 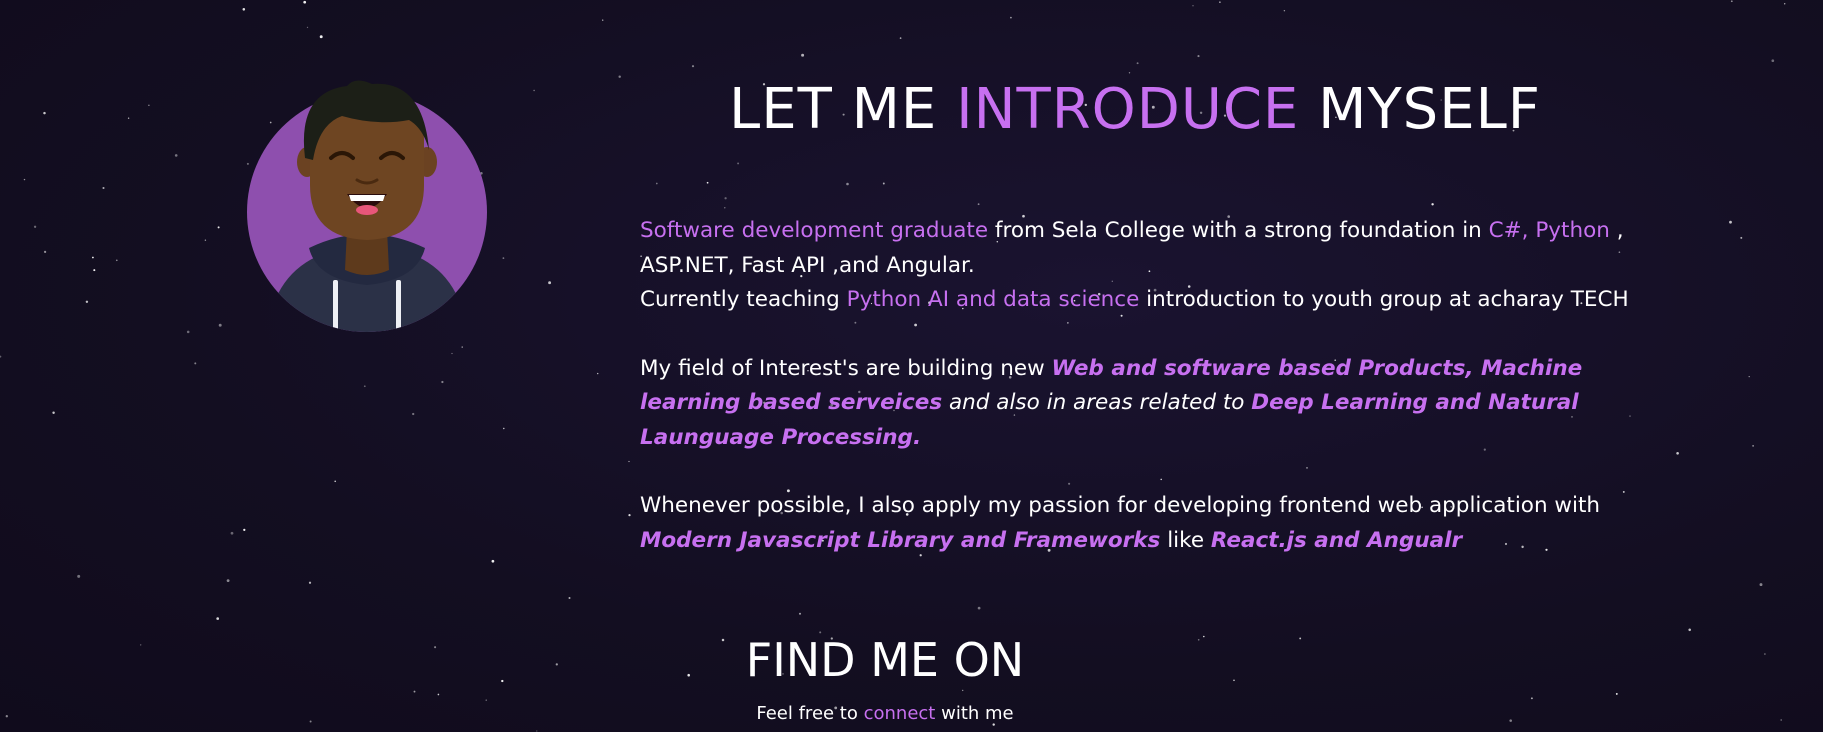 I want to click on introduce-title: LET ME INTRODUCE MYSELF, so click(x=1135, y=110).